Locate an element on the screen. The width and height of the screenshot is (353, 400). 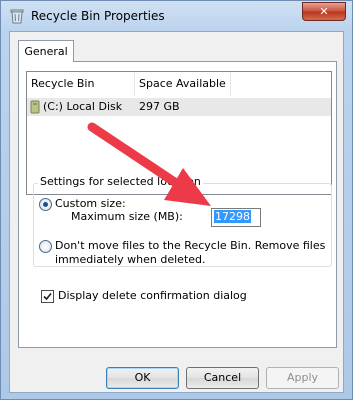
dont-move-radio is located at coordinates (45, 246).